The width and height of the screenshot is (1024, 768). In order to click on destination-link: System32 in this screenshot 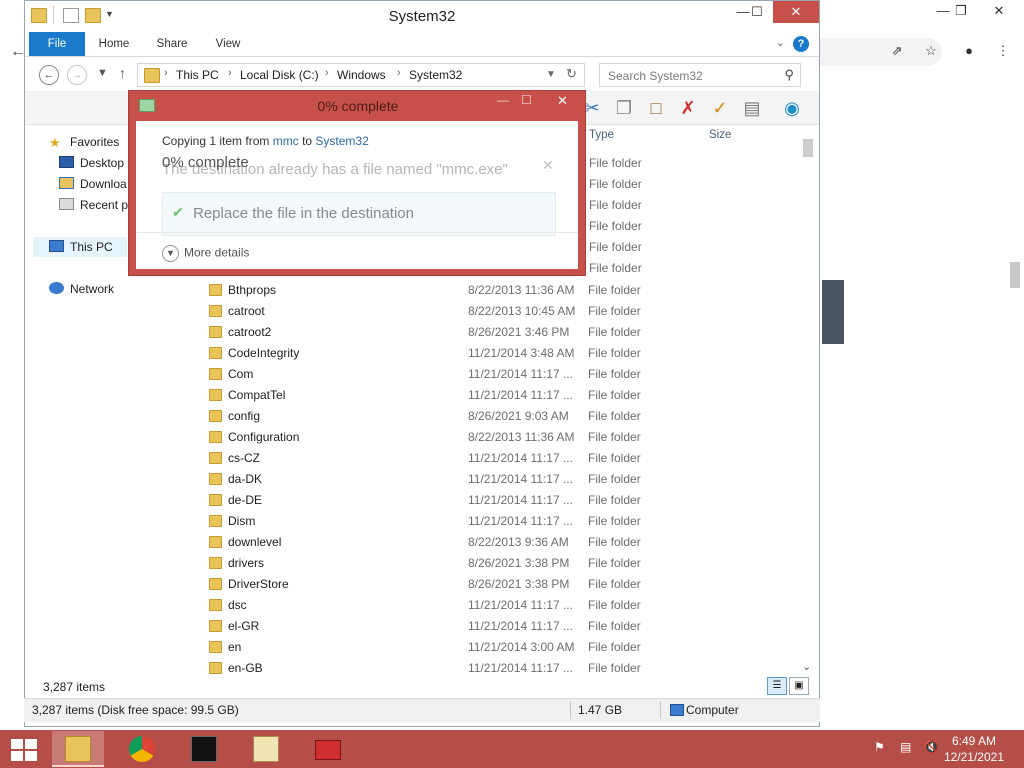, I will do `click(341, 141)`.